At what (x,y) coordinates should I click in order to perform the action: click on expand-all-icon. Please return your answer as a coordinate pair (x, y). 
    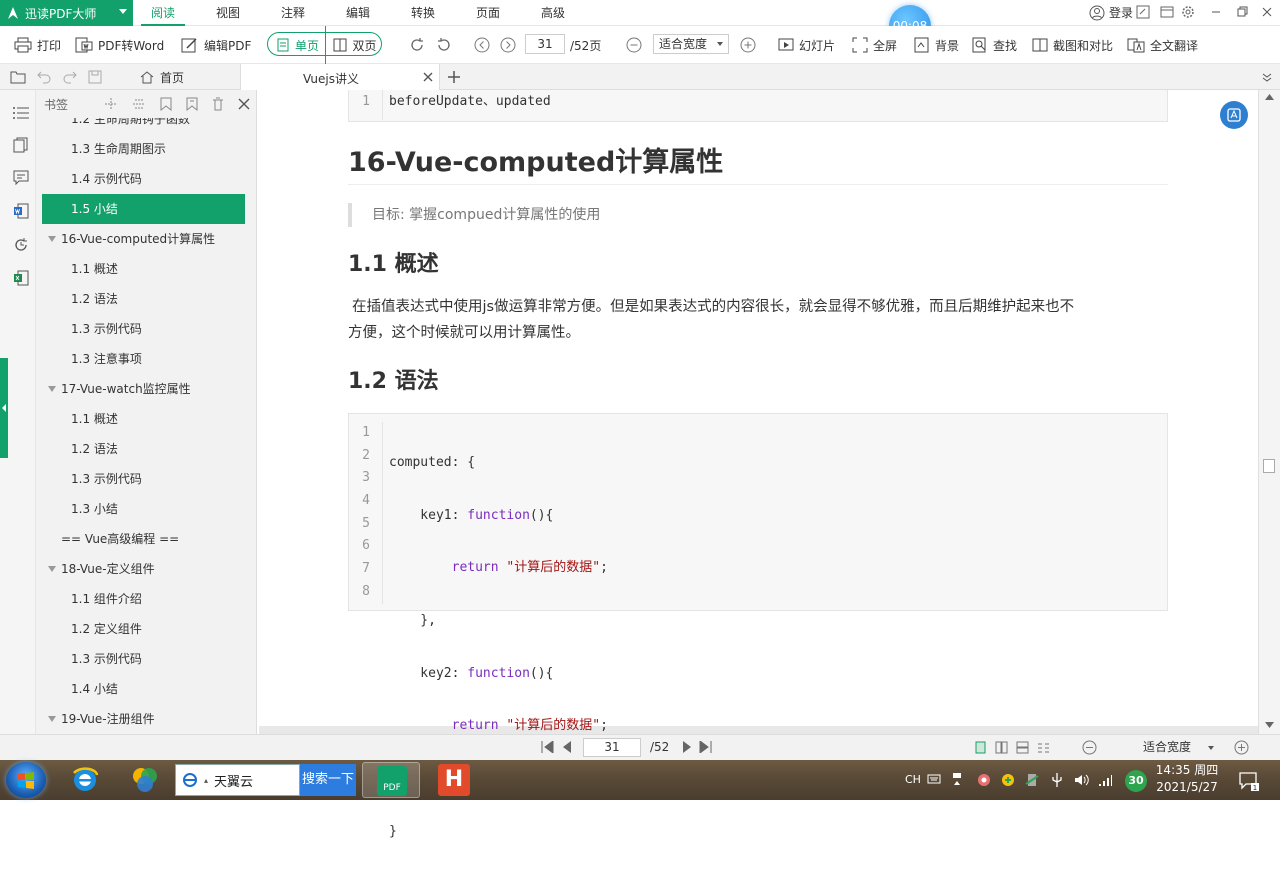
    Looking at the image, I should click on (111, 104).